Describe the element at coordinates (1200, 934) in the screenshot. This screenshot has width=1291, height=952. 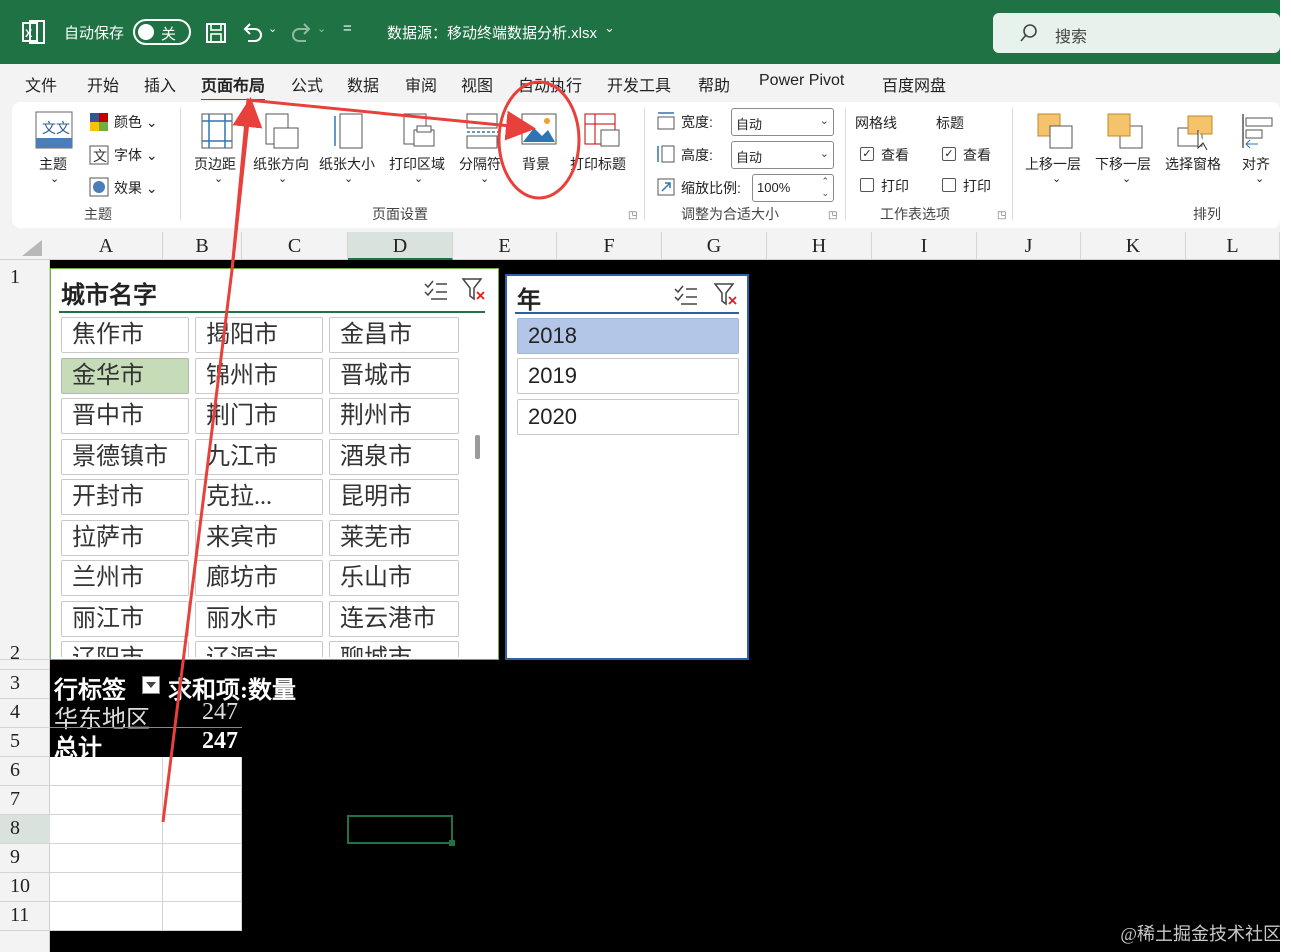
I see `watermark: @稀土掘金技术社区` at that location.